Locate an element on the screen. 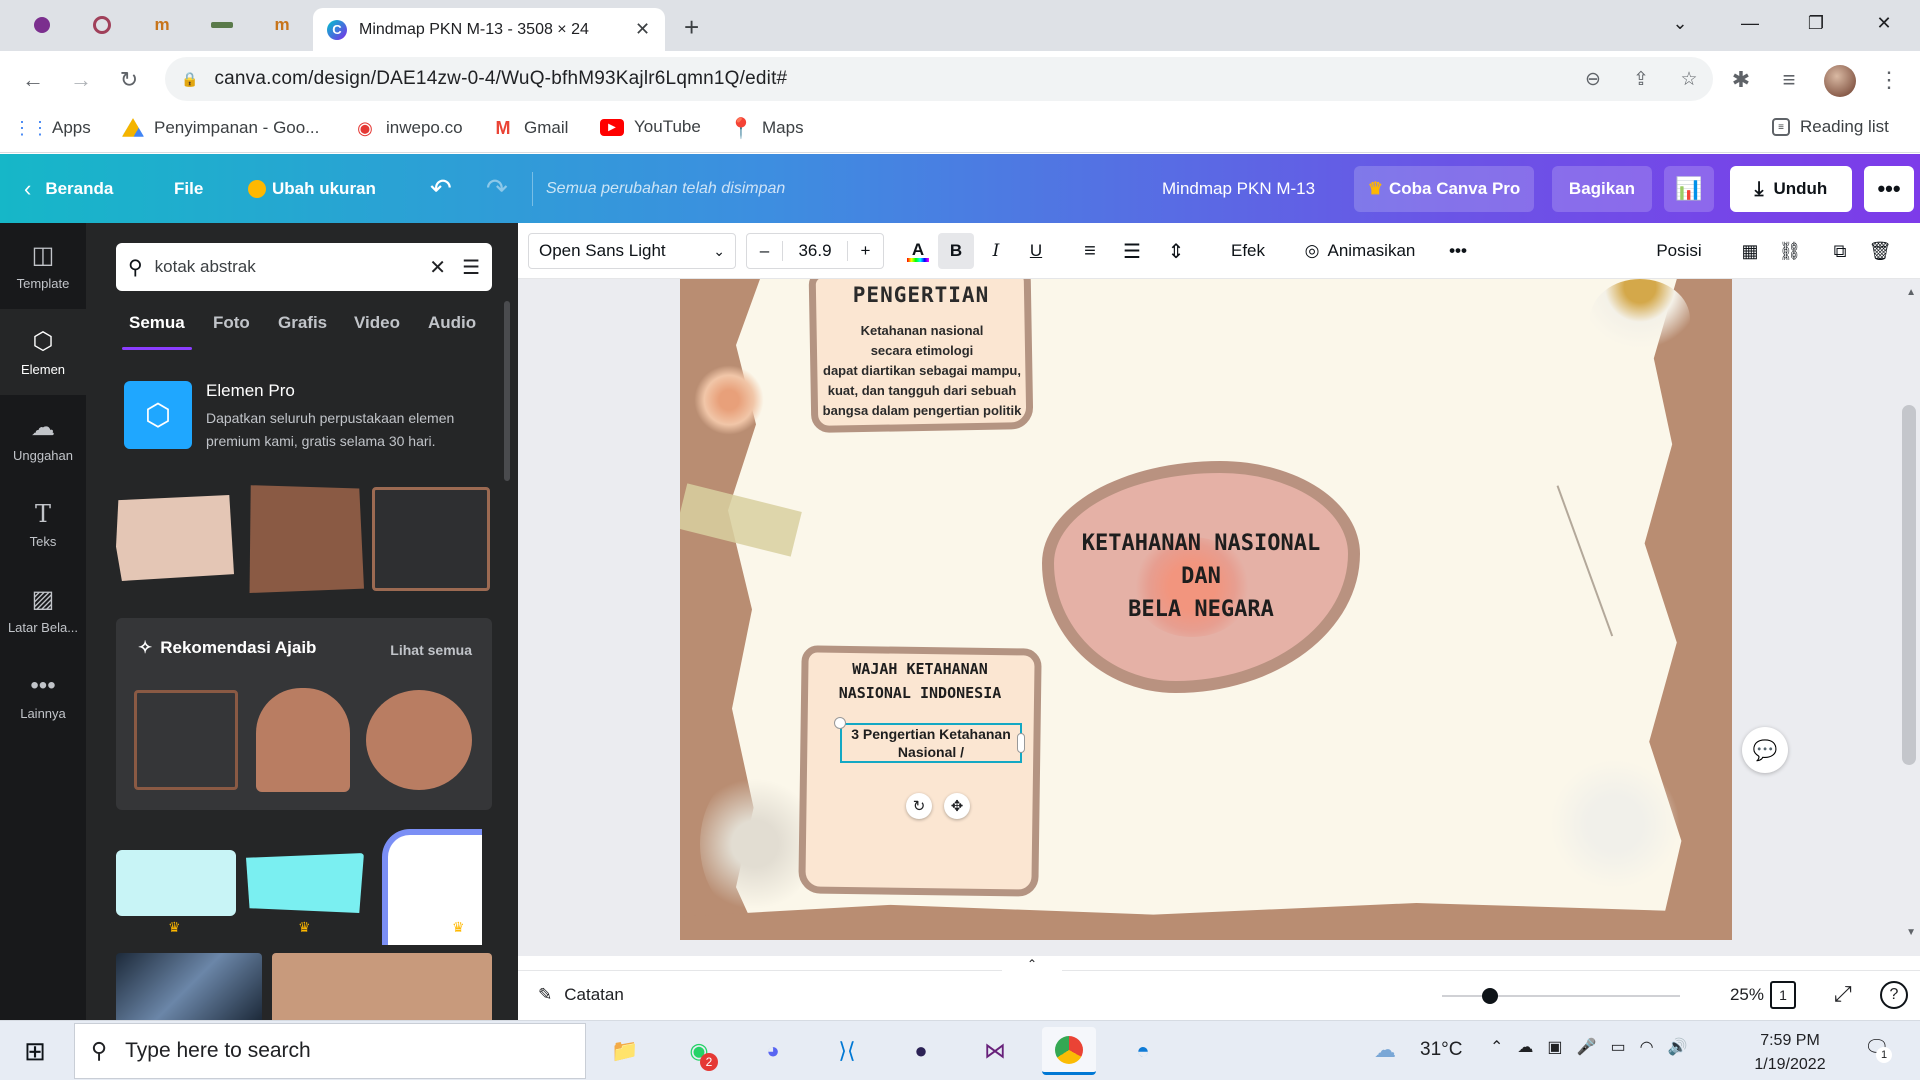 The width and height of the screenshot is (1920, 1080). add-comment-icon: 💬 is located at coordinates (1765, 750).